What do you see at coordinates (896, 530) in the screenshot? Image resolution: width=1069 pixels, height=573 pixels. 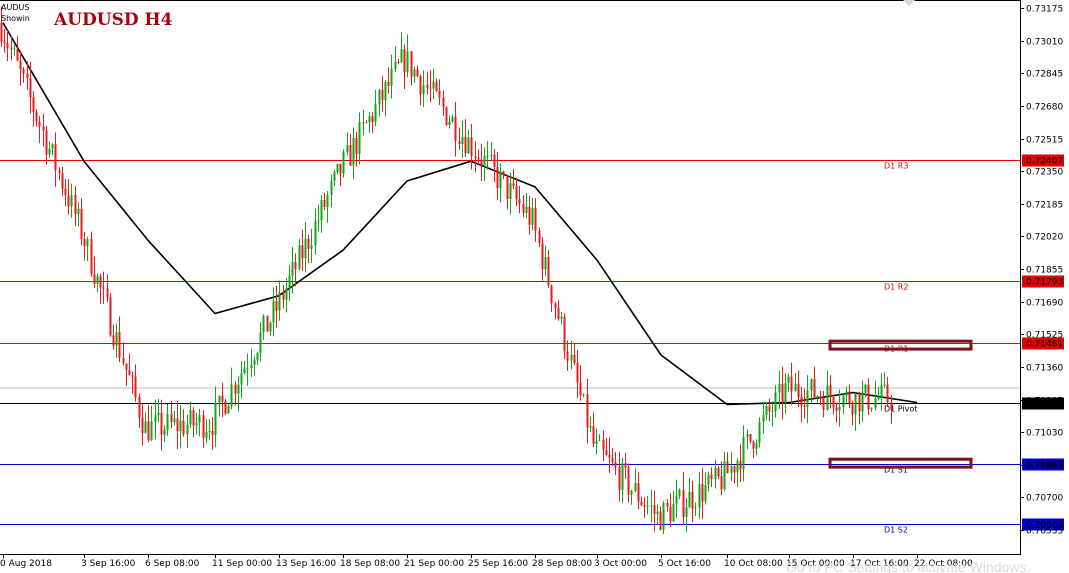 I see `level-label-5: D1 S2` at bounding box center [896, 530].